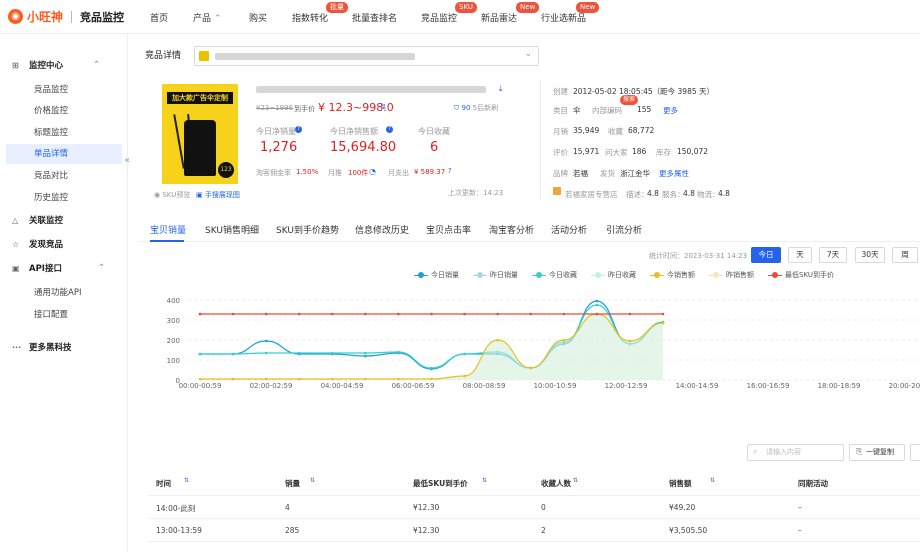 The width and height of the screenshot is (920, 552). I want to click on sidebar-item-api-general: 通用功能API, so click(57, 292).